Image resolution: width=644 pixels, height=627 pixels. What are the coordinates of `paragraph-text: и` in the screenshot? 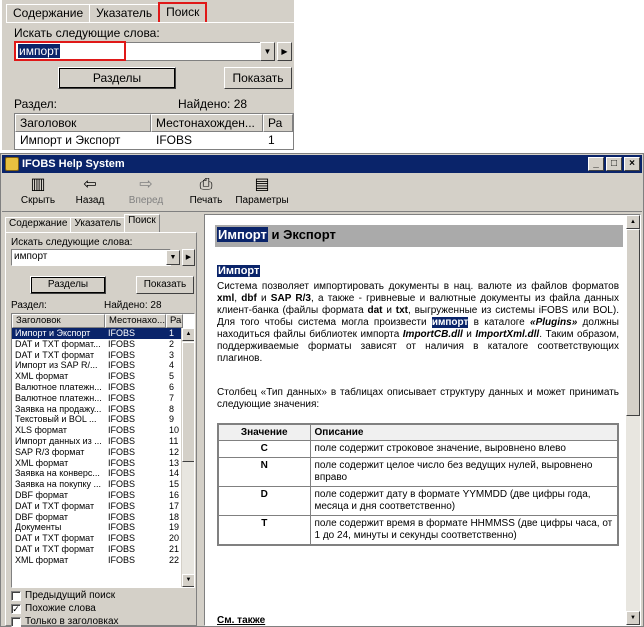 It's located at (389, 310).